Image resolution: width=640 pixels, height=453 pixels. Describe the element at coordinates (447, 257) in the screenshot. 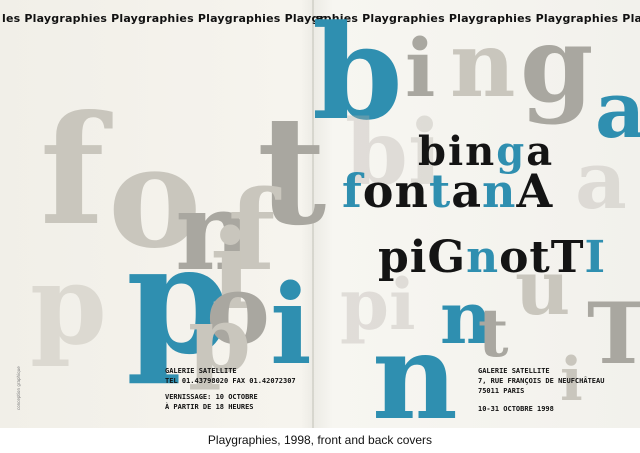

I see `title-char: G` at that location.